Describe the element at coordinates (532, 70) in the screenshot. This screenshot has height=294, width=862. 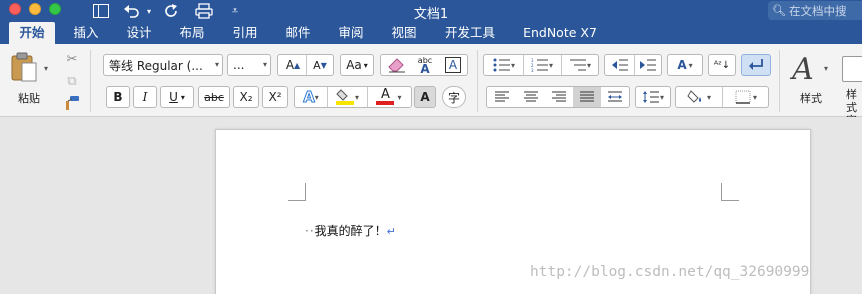
I see `svg-text: 3` at that location.